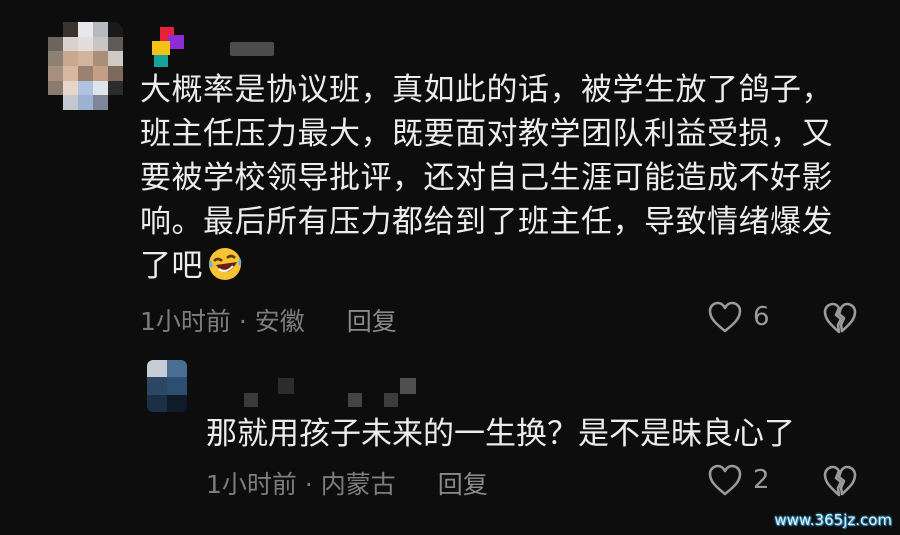 This screenshot has width=900, height=535. I want to click on comment-time: 1小时前, so click(185, 321).